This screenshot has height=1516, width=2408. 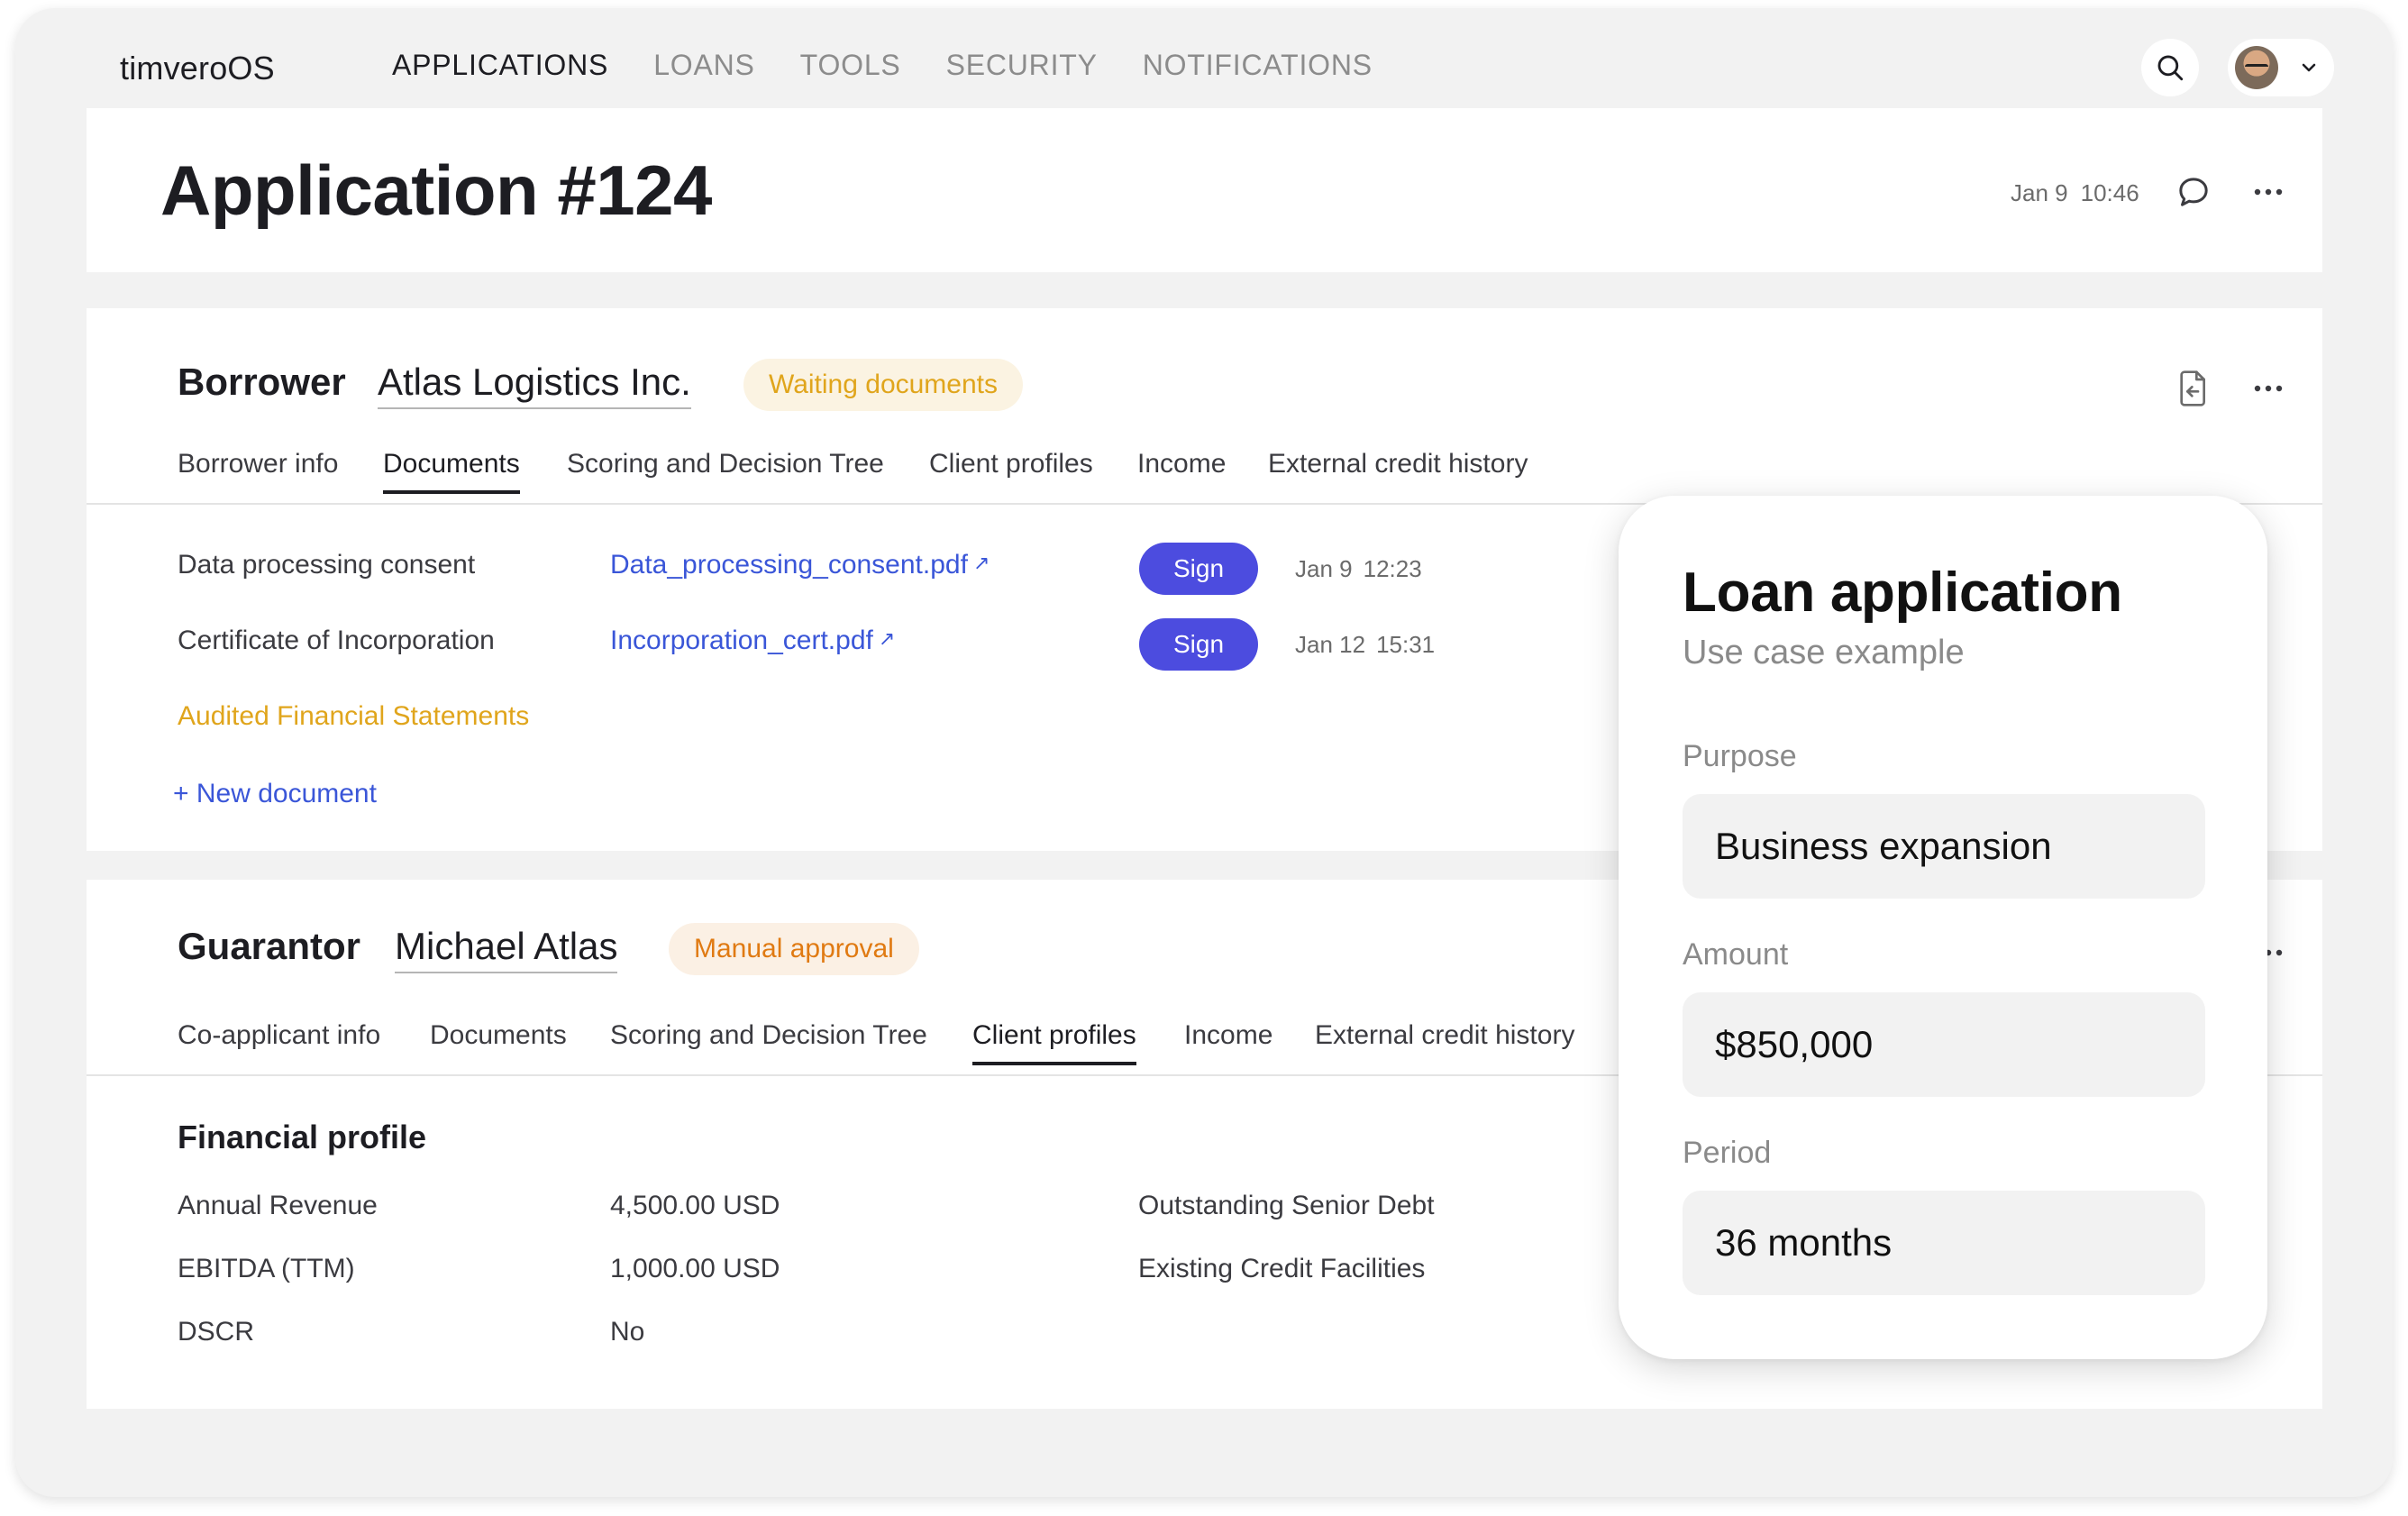 I want to click on section-title: Financial profile, so click(x=302, y=1137).